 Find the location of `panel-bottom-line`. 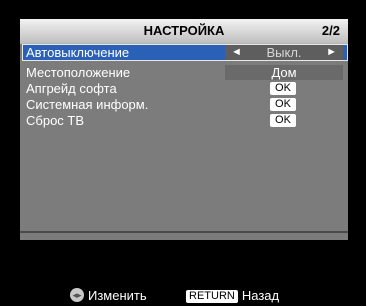

panel-bottom-line is located at coordinates (184, 232).